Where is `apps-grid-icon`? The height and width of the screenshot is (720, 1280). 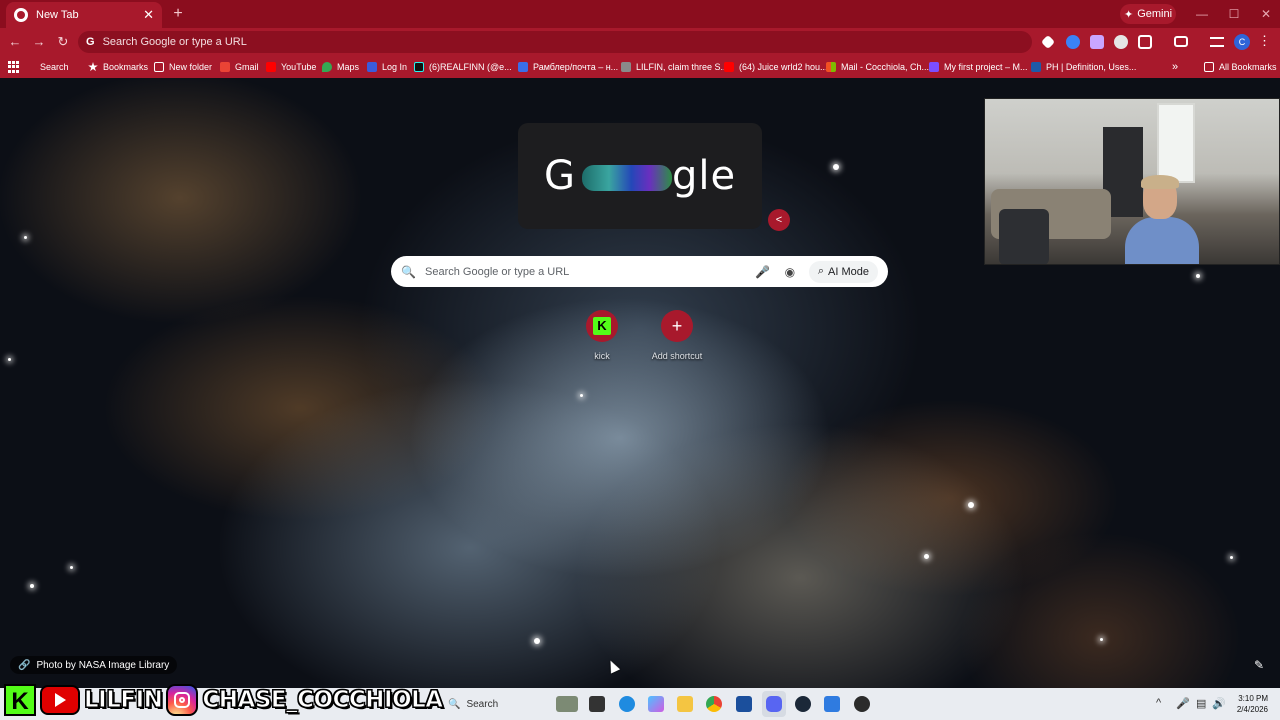
apps-grid-icon is located at coordinates (14, 67).